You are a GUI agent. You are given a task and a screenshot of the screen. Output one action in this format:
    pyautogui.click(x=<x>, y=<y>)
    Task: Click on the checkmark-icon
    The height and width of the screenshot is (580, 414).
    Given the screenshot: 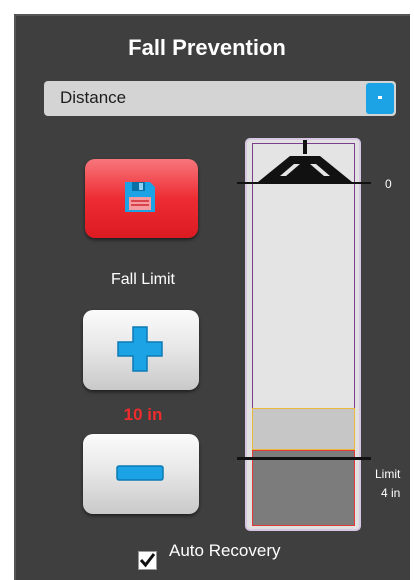 What is the action you would take?
    pyautogui.click(x=147, y=560)
    